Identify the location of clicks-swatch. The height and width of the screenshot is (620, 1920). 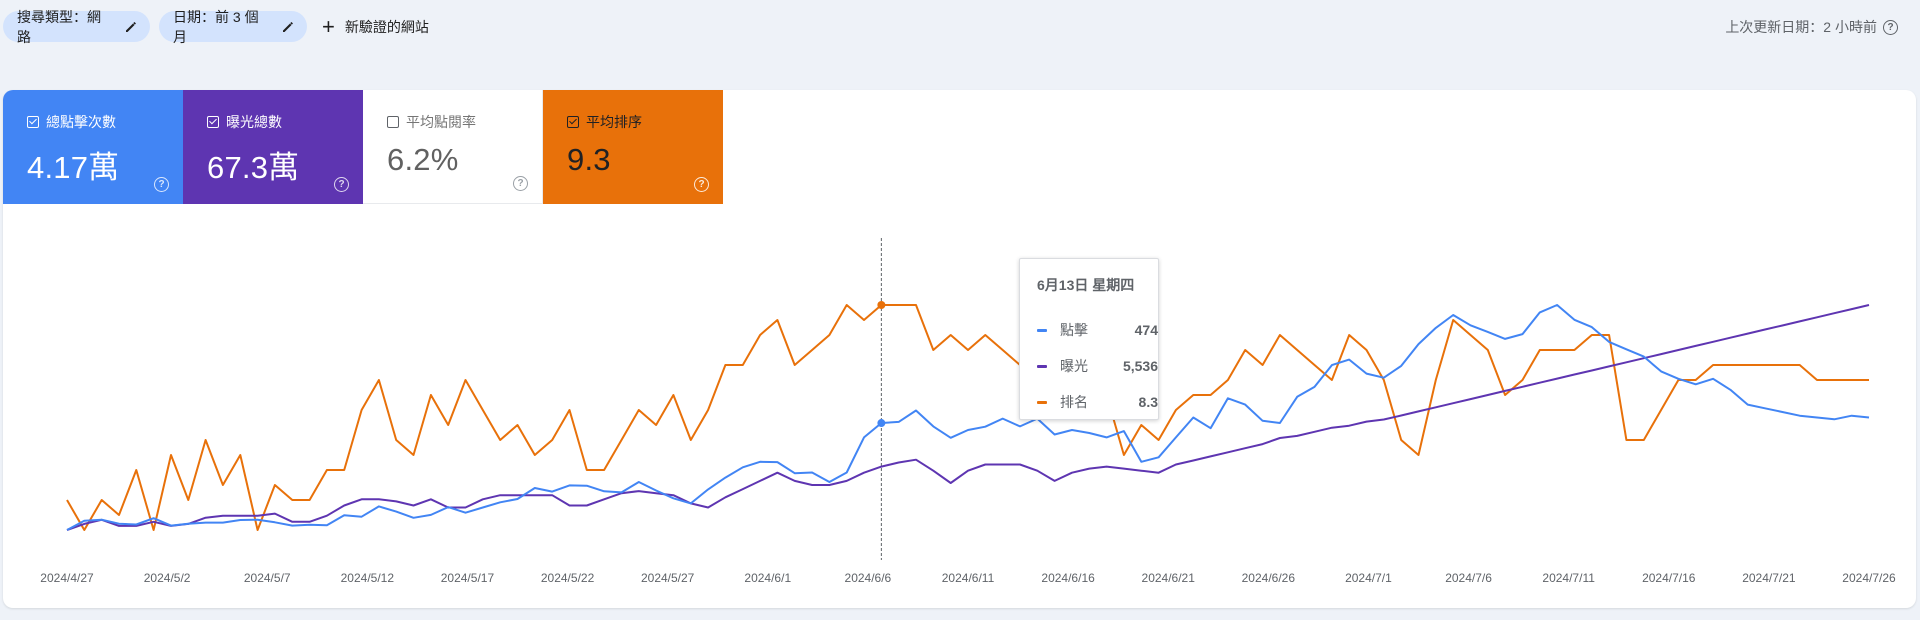
(1042, 330).